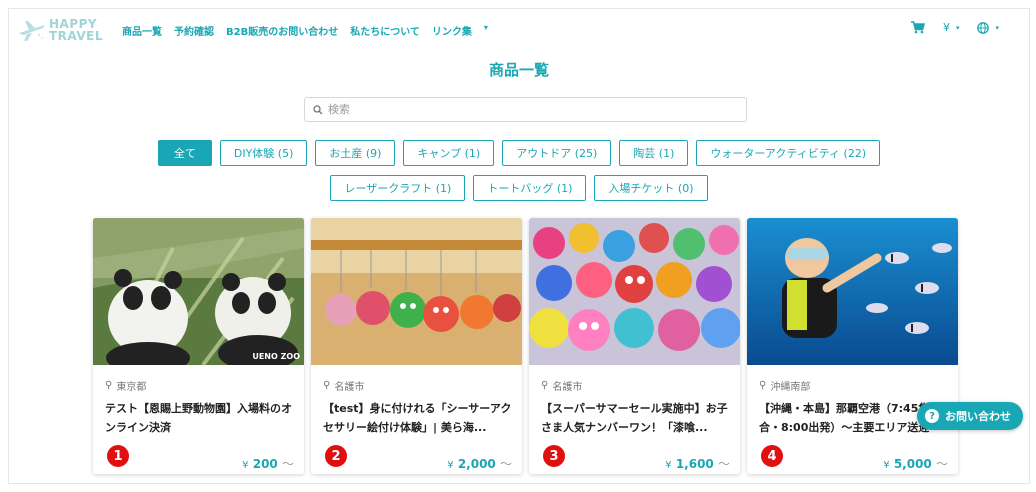 Image resolution: width=1036 pixels, height=492 pixels. I want to click on nav-b2b-inquiry: B2B販売のお問い合わせ, so click(282, 30).